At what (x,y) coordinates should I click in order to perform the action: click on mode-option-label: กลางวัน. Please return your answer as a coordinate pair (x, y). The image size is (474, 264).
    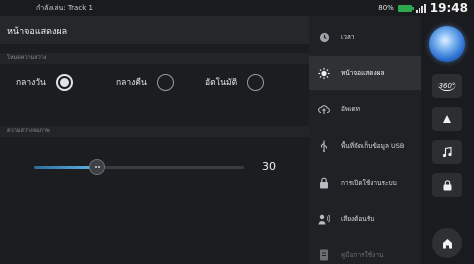
    Looking at the image, I should click on (31, 83).